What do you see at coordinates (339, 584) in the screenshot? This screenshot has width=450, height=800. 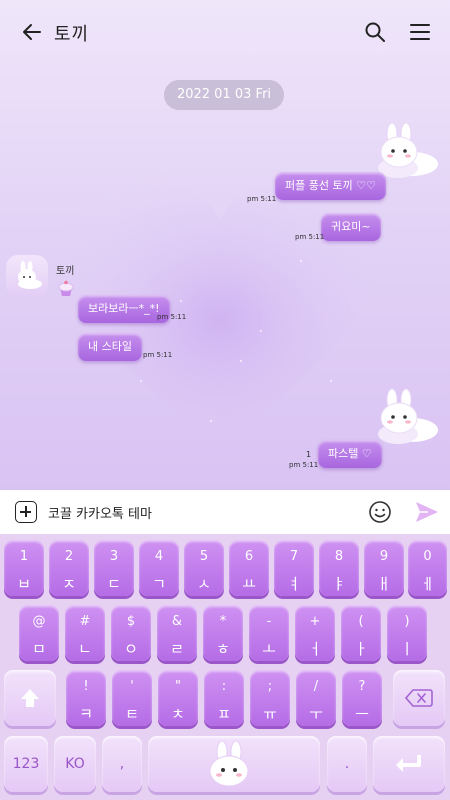 I see `key-letter: ㅑ` at bounding box center [339, 584].